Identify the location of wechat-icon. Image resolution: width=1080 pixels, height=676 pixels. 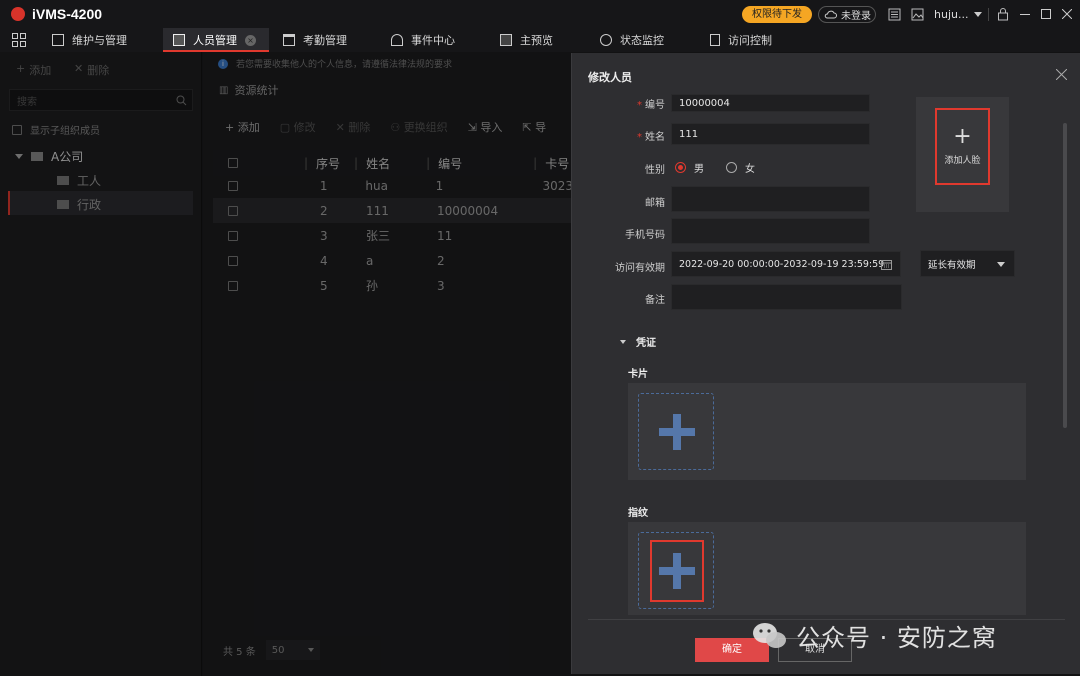
(769, 635).